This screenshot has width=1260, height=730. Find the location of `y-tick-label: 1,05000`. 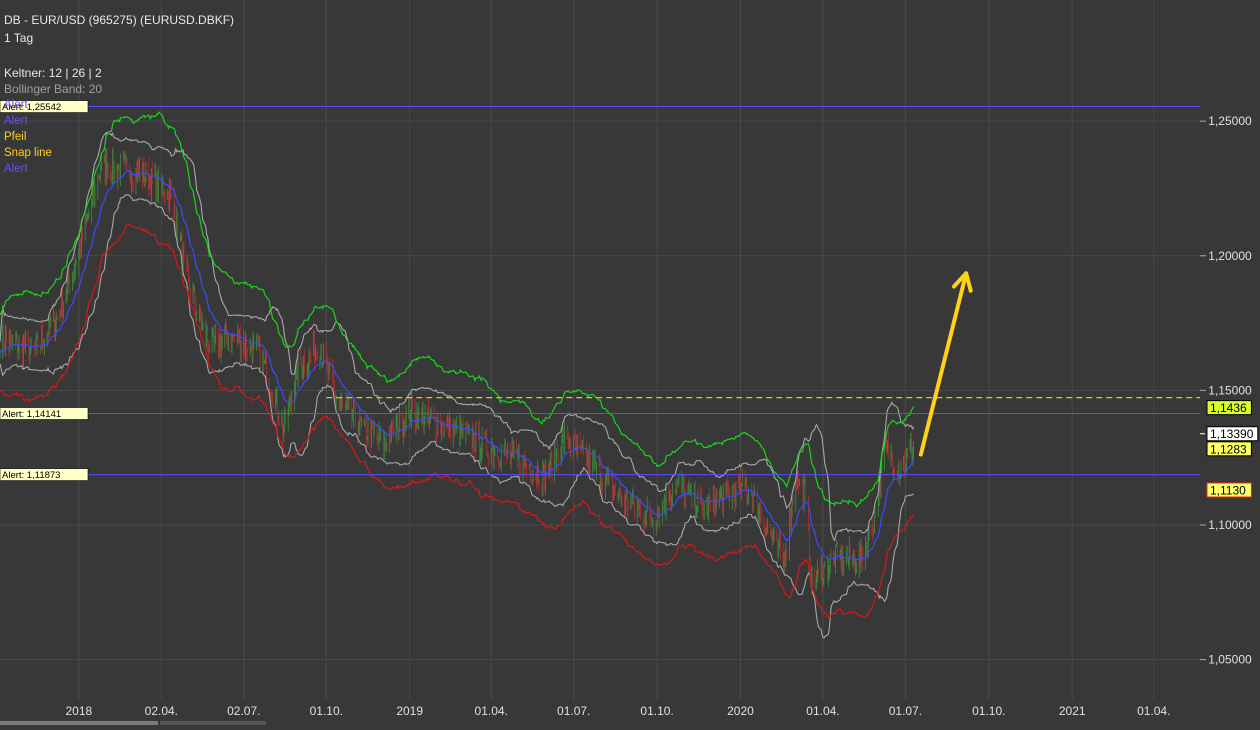

y-tick-label: 1,05000 is located at coordinates (1230, 660).